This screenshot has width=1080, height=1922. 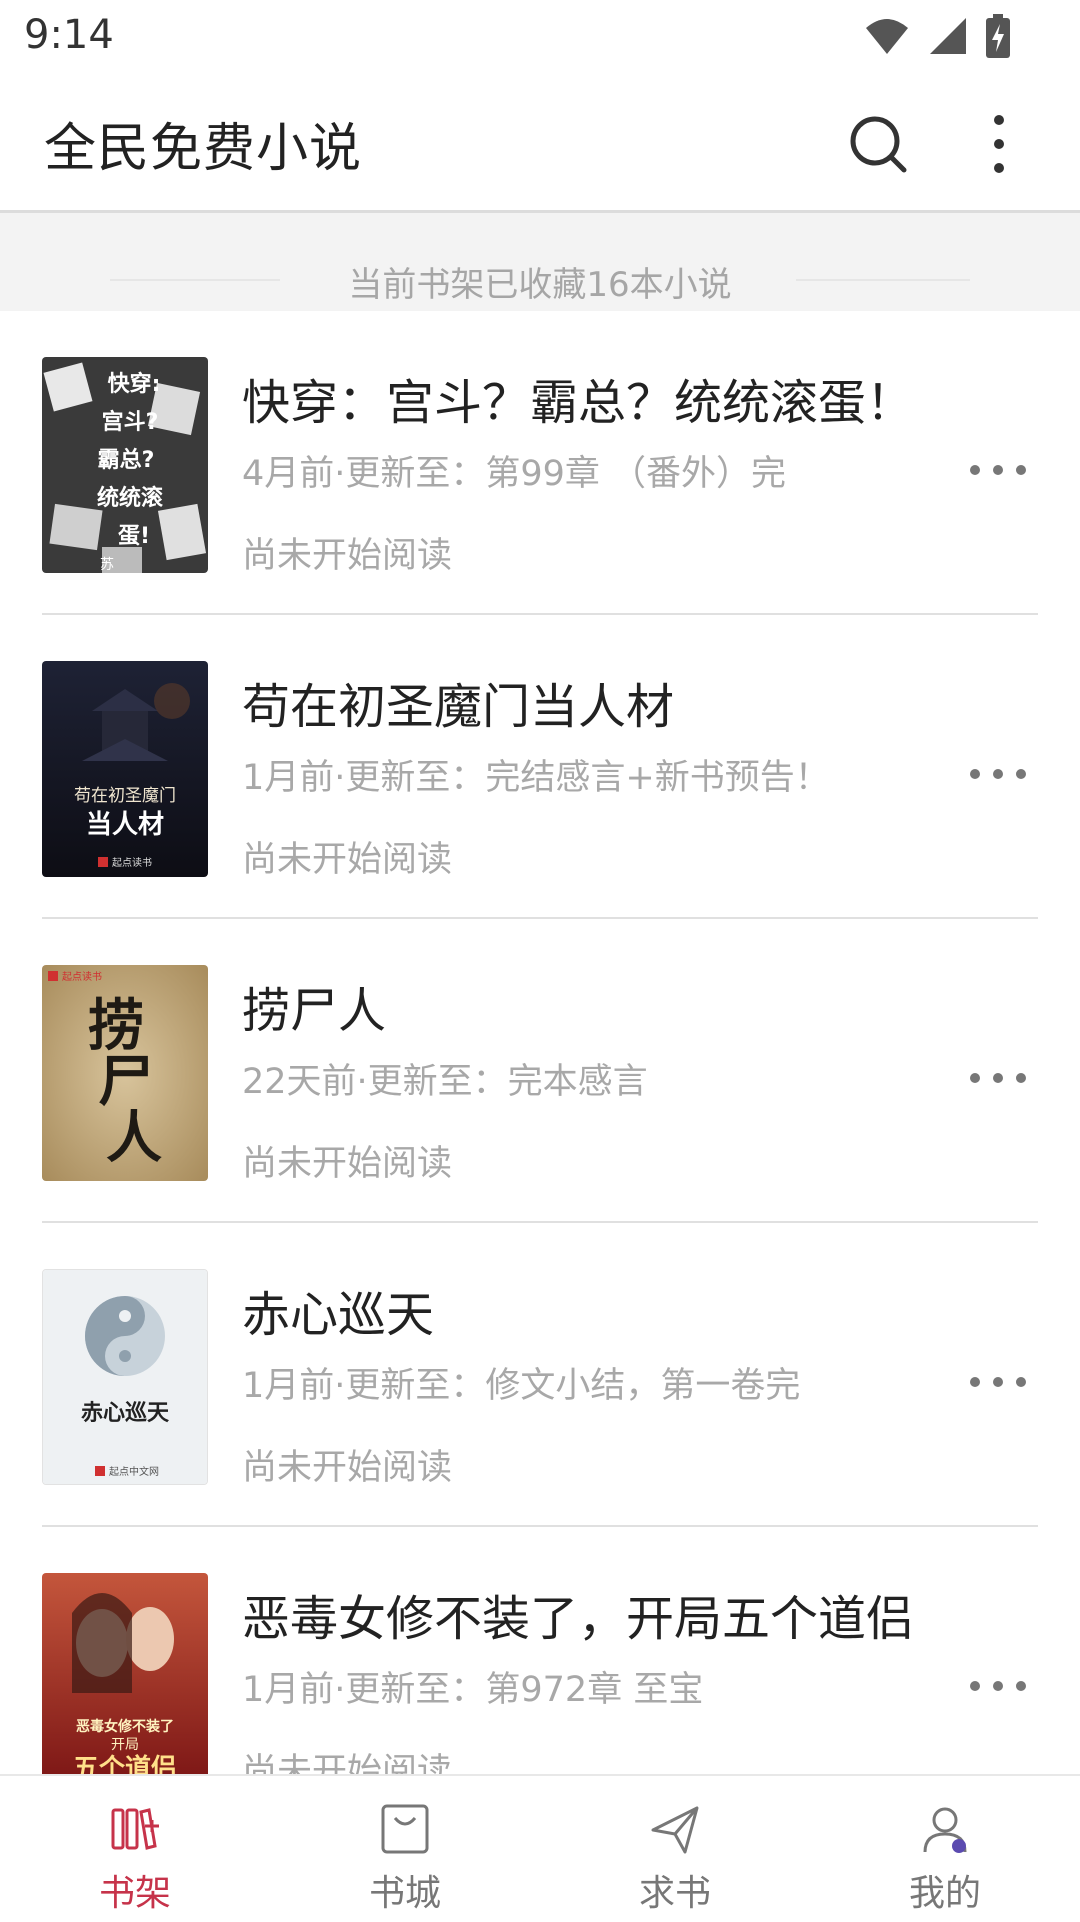 I want to click on nav-tab-bookshelf: 书架, so click(x=135, y=1849).